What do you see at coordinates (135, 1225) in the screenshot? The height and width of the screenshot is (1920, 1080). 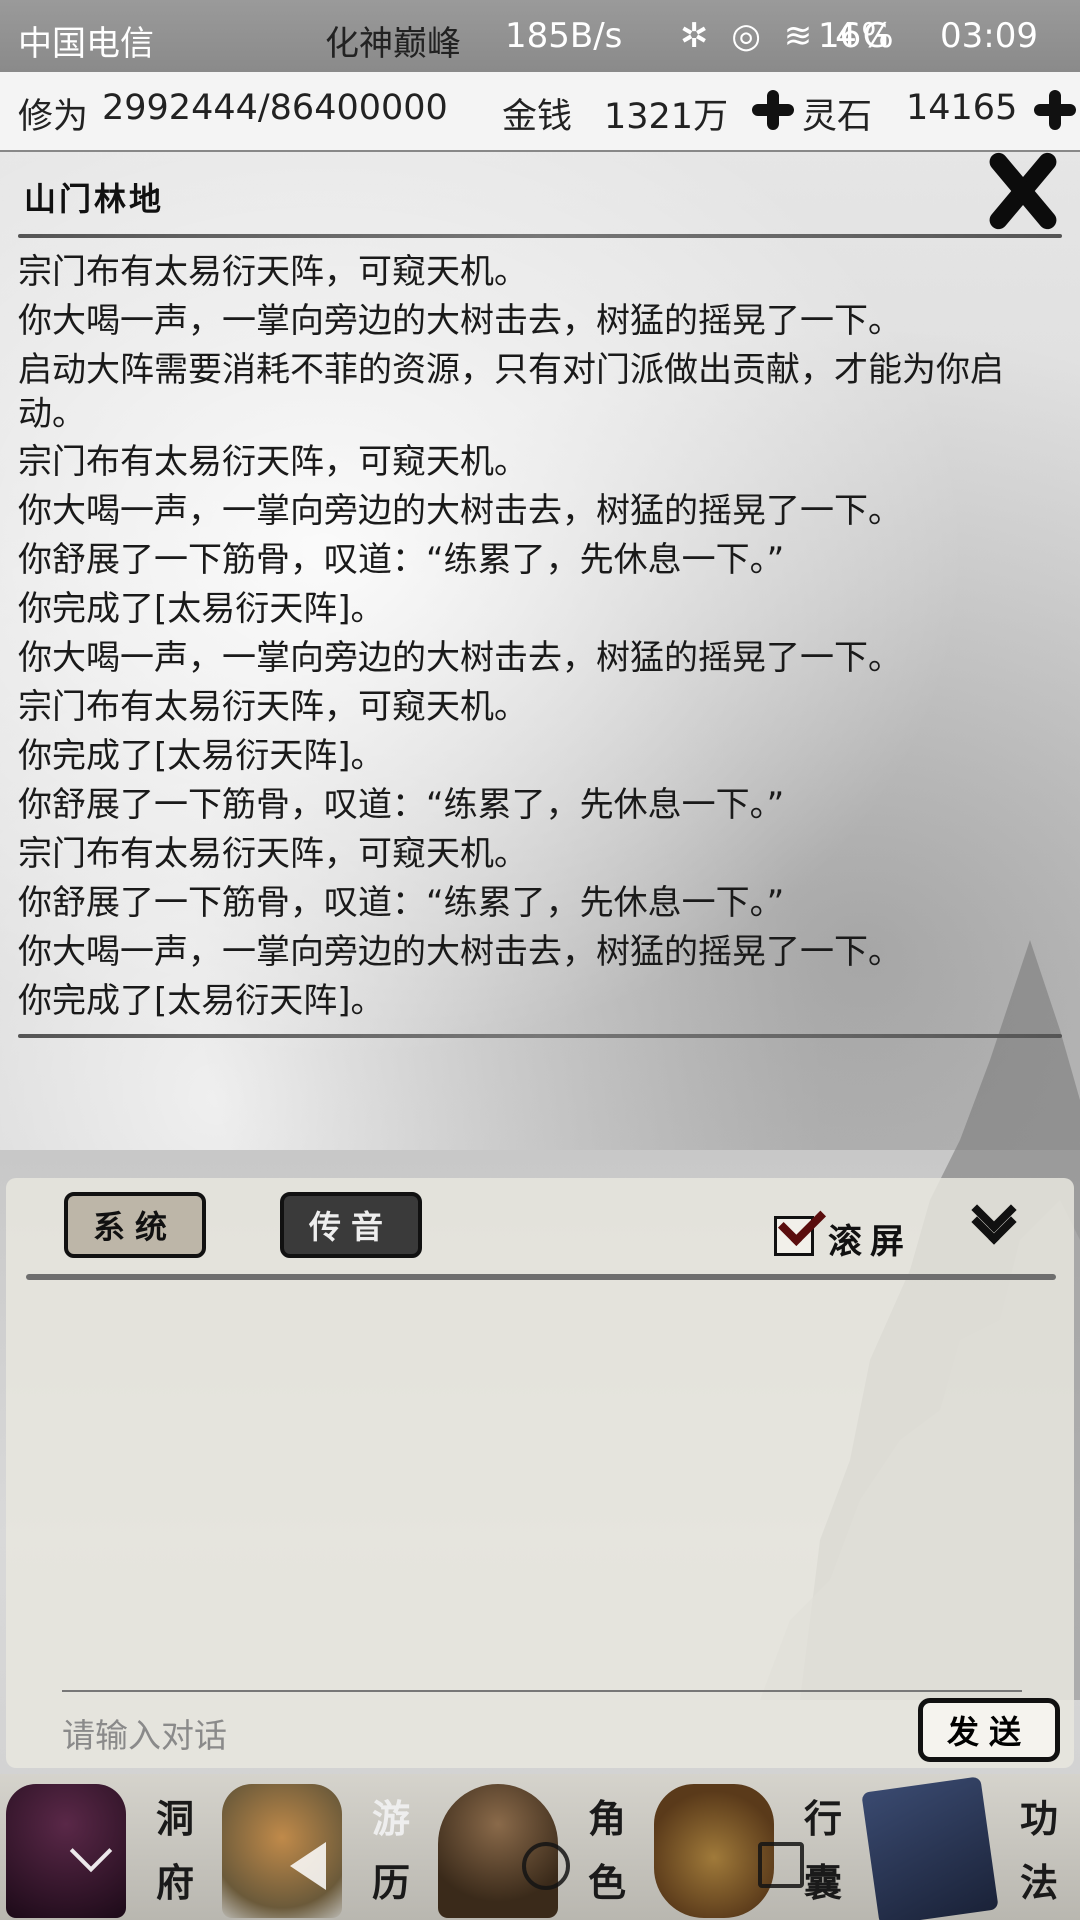 I see `tab-system: 系统` at bounding box center [135, 1225].